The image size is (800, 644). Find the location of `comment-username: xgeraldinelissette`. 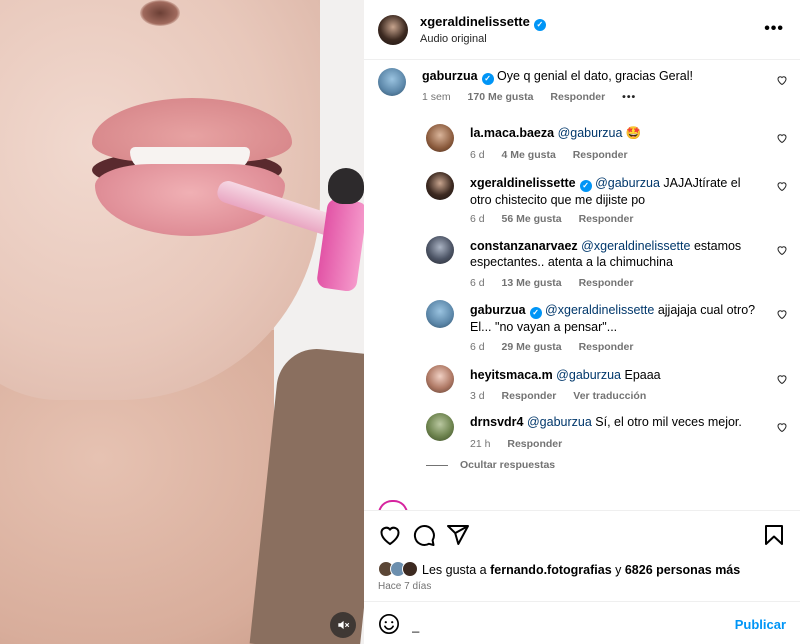

comment-username: xgeraldinelissette is located at coordinates (523, 183).